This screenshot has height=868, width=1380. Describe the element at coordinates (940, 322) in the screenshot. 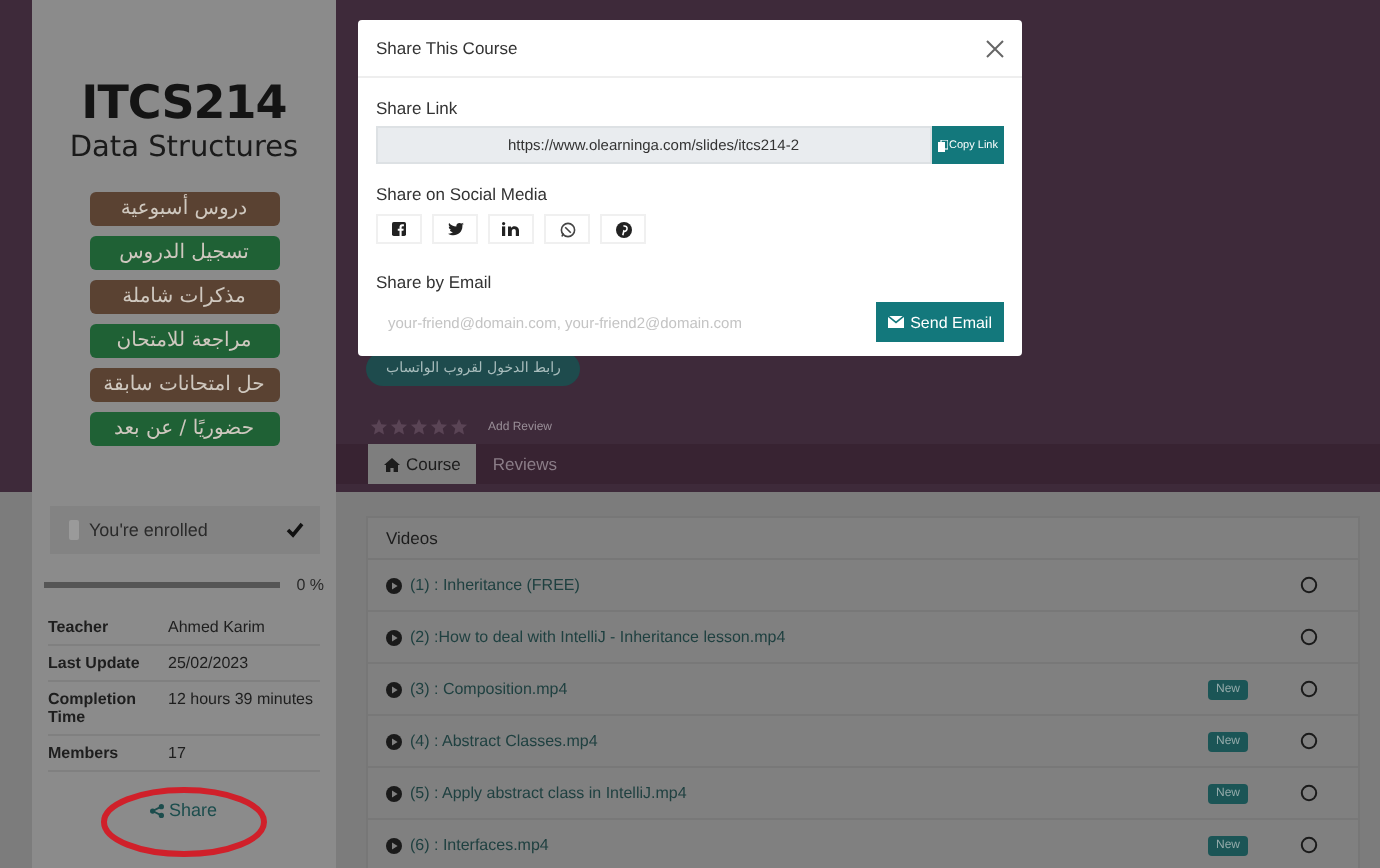

I see `send-email-button: Send Email` at that location.